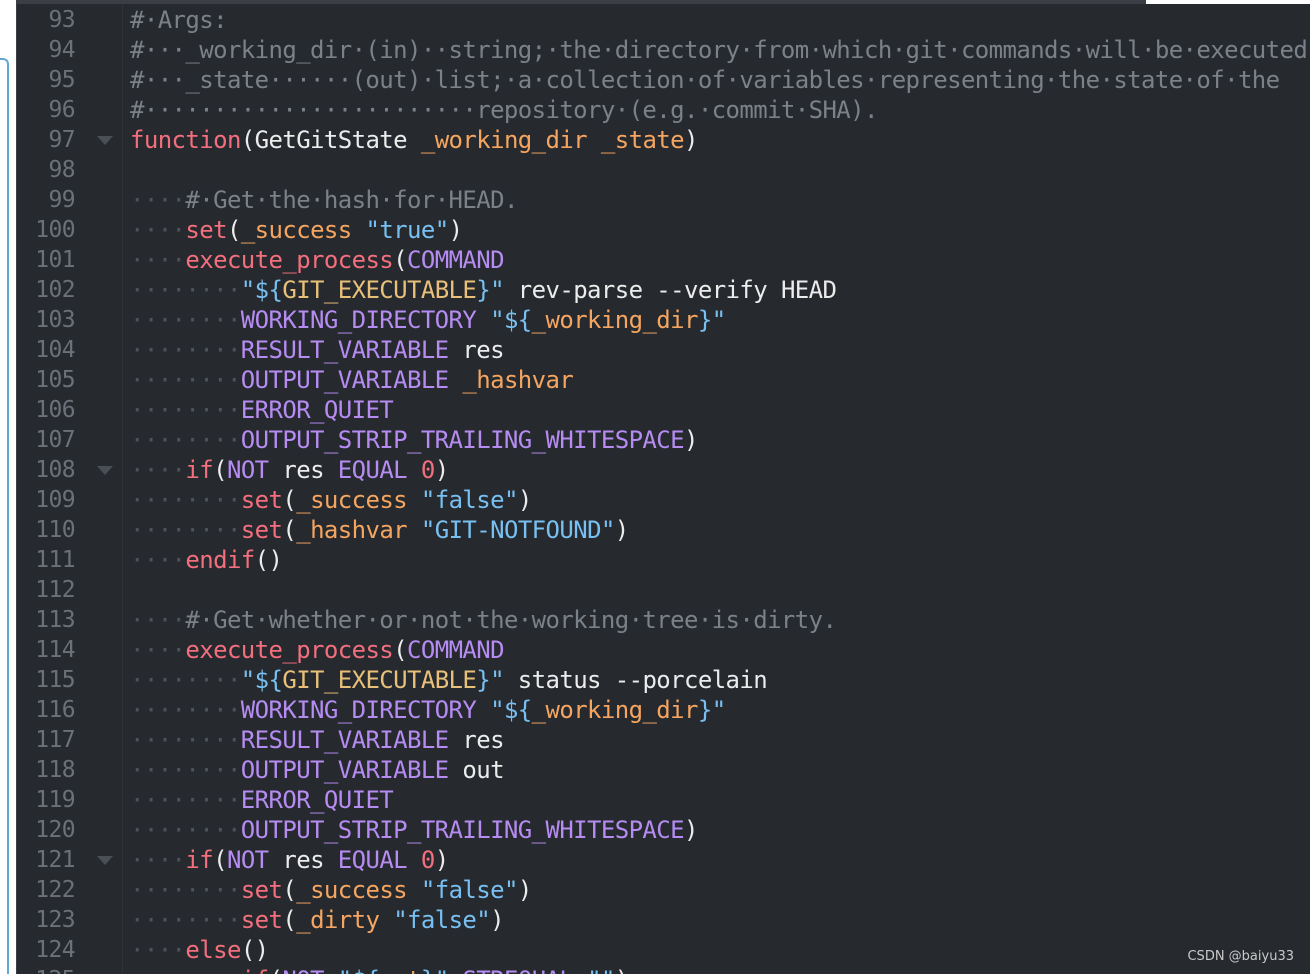 The width and height of the screenshot is (1310, 974). I want to click on code-line: 109 ········set(_success "false"), so click(663, 500).